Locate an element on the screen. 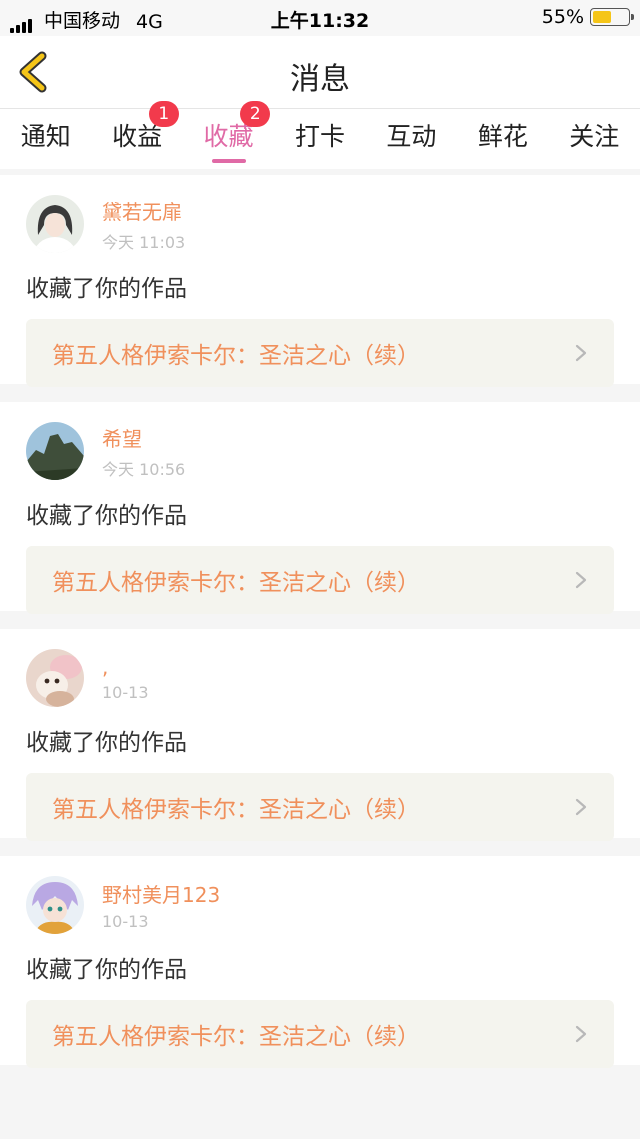  tab-favorites: 收藏 2 is located at coordinates (228, 135).